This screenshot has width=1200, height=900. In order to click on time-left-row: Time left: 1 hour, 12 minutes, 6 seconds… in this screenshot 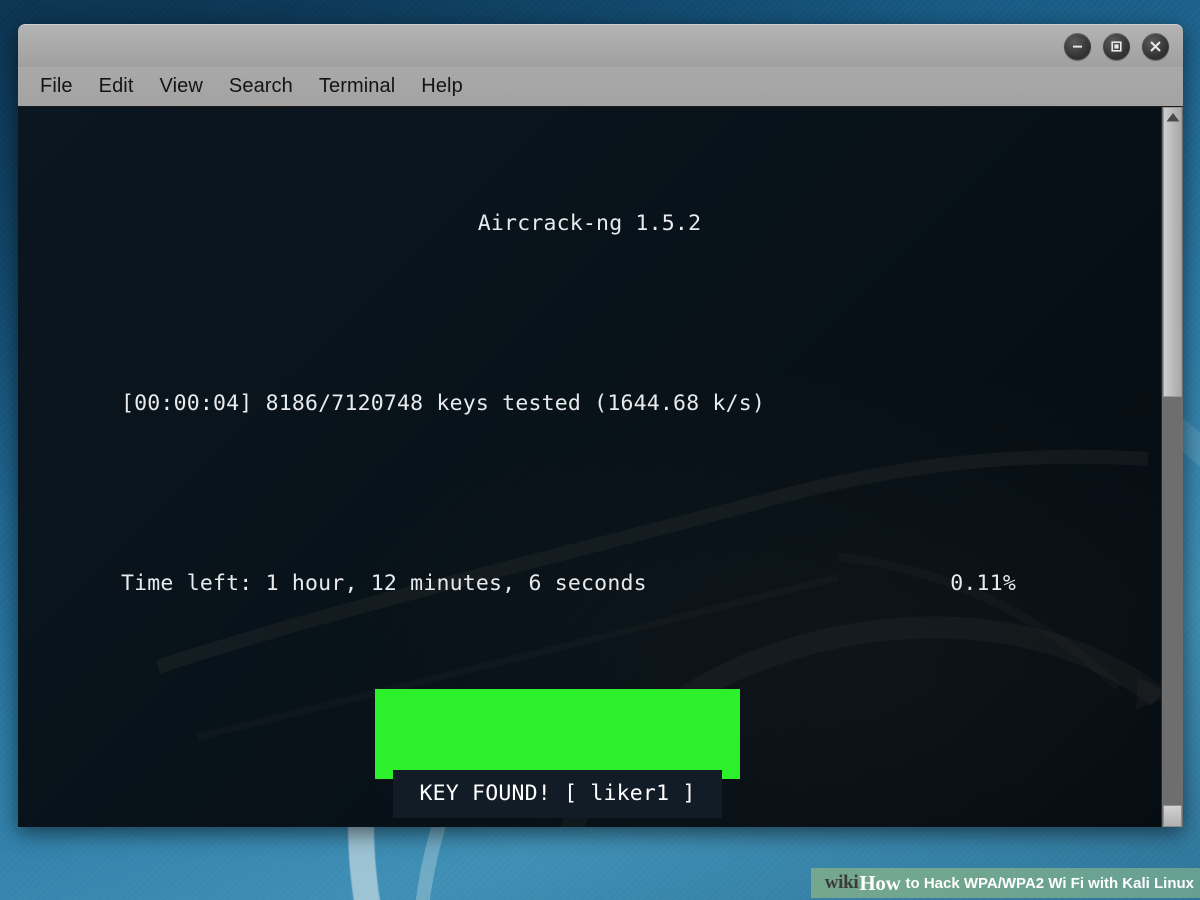, I will do `click(589, 584)`.